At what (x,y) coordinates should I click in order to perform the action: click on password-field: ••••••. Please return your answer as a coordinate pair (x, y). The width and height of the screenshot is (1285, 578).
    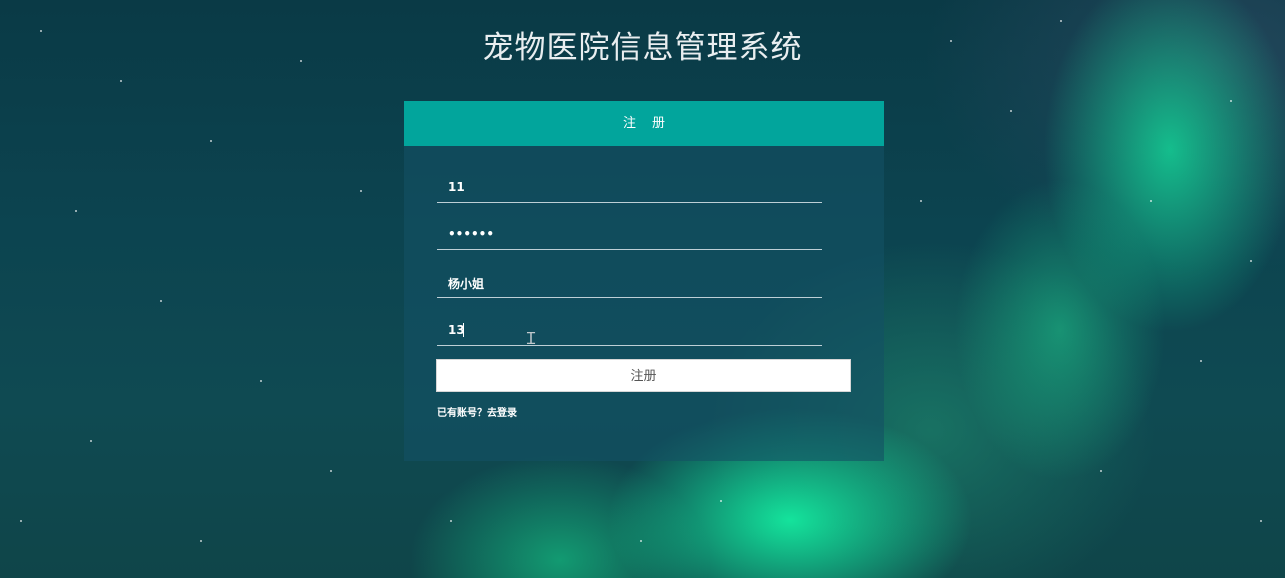
    Looking at the image, I should click on (629, 234).